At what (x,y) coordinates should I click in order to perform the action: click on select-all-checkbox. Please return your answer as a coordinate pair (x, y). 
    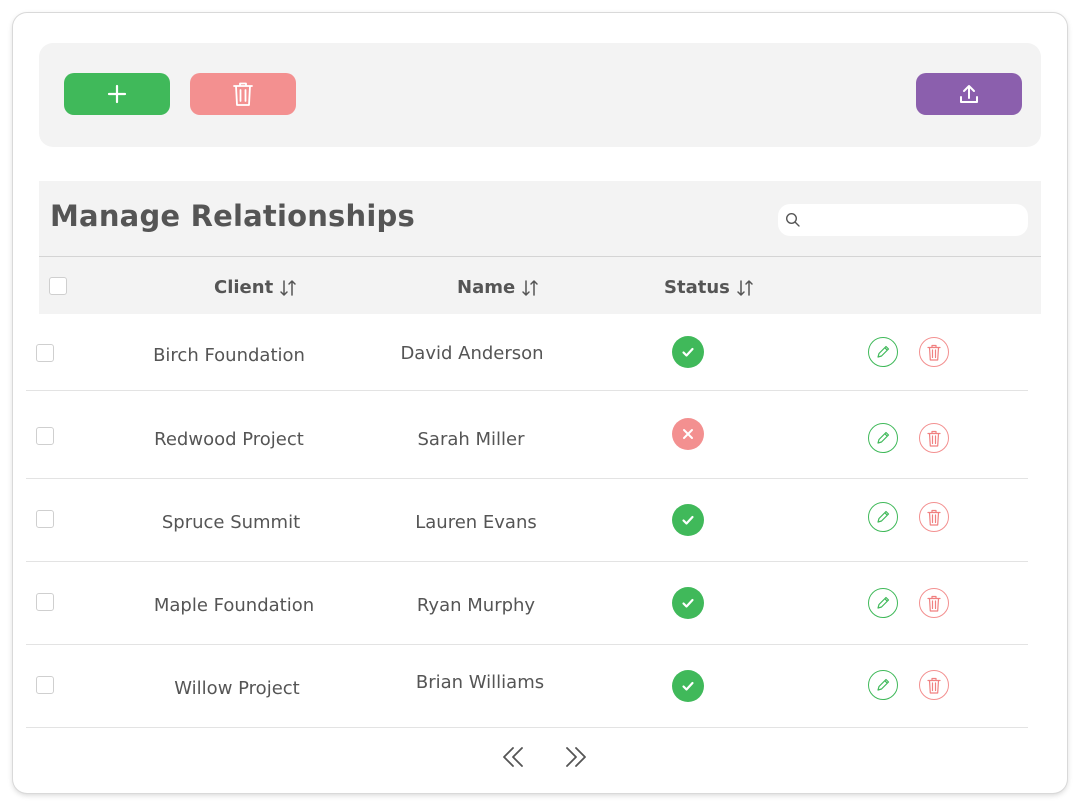
    Looking at the image, I should click on (58, 286).